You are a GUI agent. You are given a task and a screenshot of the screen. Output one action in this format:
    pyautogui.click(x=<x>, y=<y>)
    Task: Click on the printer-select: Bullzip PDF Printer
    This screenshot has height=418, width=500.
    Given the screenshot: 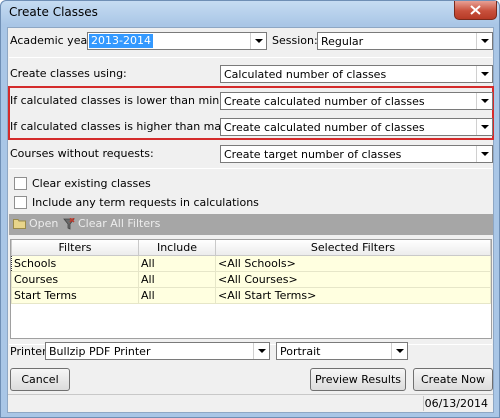 What is the action you would take?
    pyautogui.click(x=157, y=351)
    